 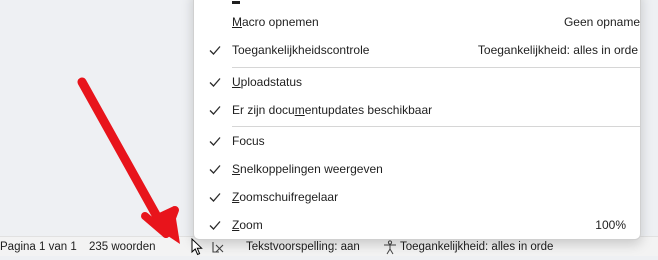 What do you see at coordinates (417, 22) in the screenshot?
I see `menu-item-macro-recording: Macro opnemen Geen opname` at bounding box center [417, 22].